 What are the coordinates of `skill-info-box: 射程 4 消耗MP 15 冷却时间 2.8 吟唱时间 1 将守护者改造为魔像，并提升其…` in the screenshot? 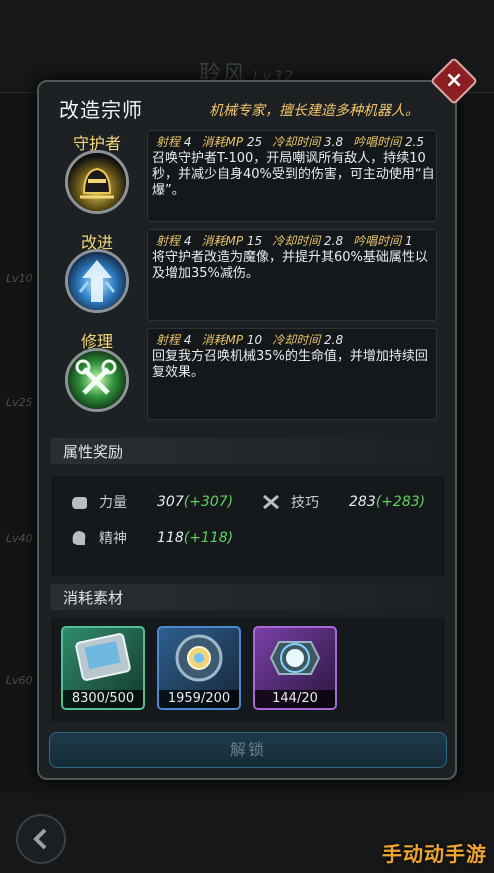 It's located at (292, 275).